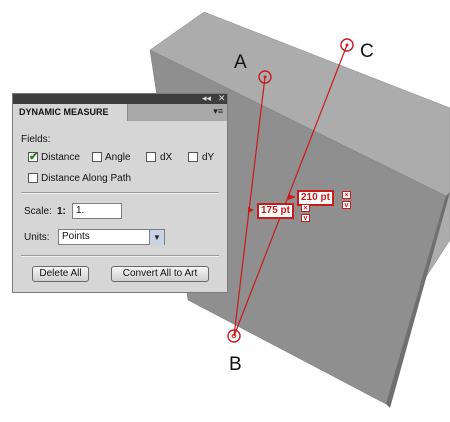  I want to click on double-chevron-icon: ◂◂, so click(206, 98).